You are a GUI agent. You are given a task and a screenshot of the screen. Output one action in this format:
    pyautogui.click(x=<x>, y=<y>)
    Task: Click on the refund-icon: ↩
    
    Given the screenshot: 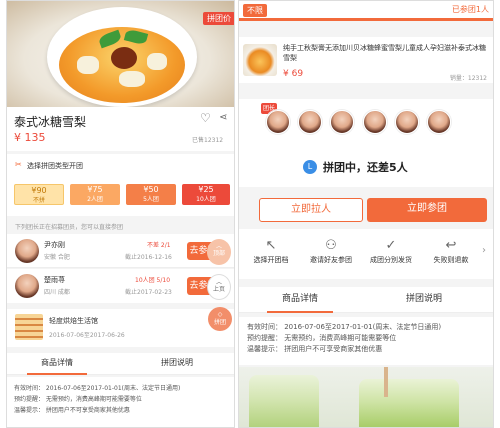 What is the action you would take?
    pyautogui.click(x=451, y=245)
    